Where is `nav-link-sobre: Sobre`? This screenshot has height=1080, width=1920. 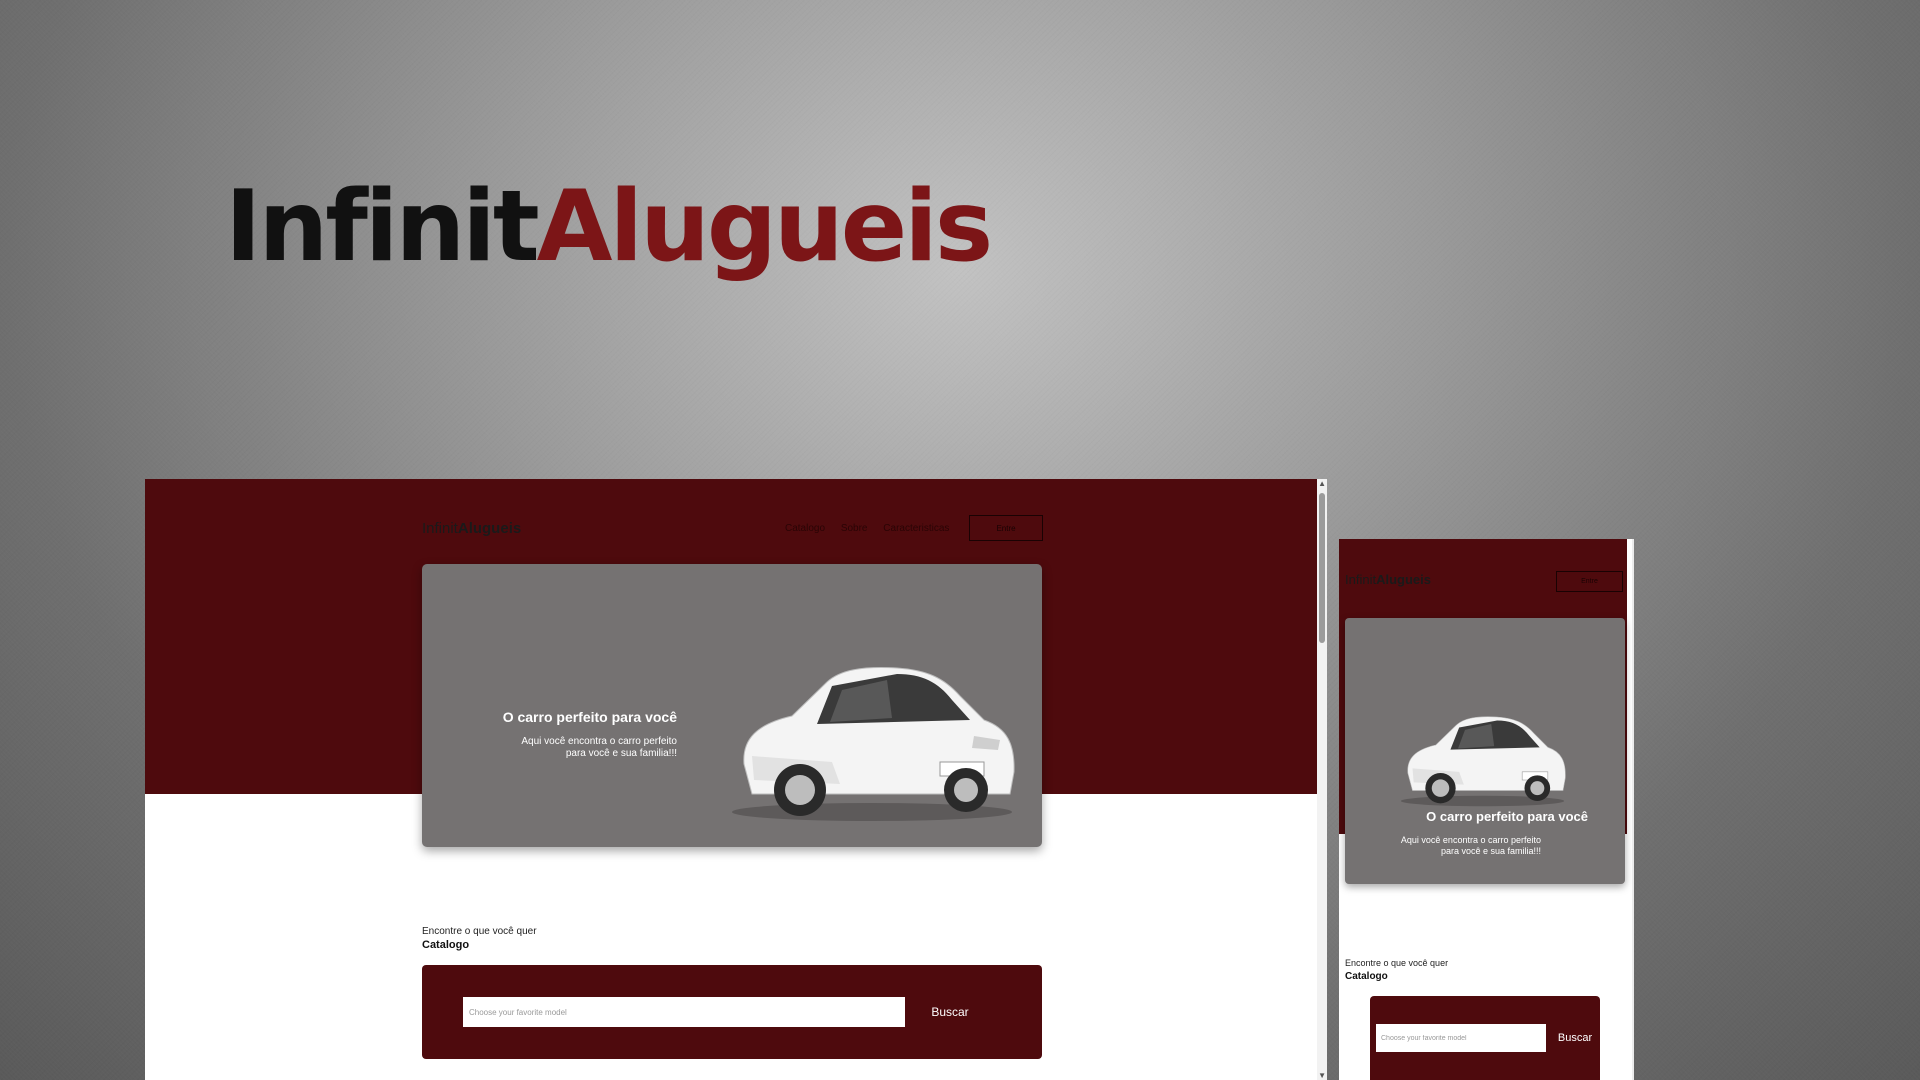
nav-link-sobre: Sobre is located at coordinates (854, 528).